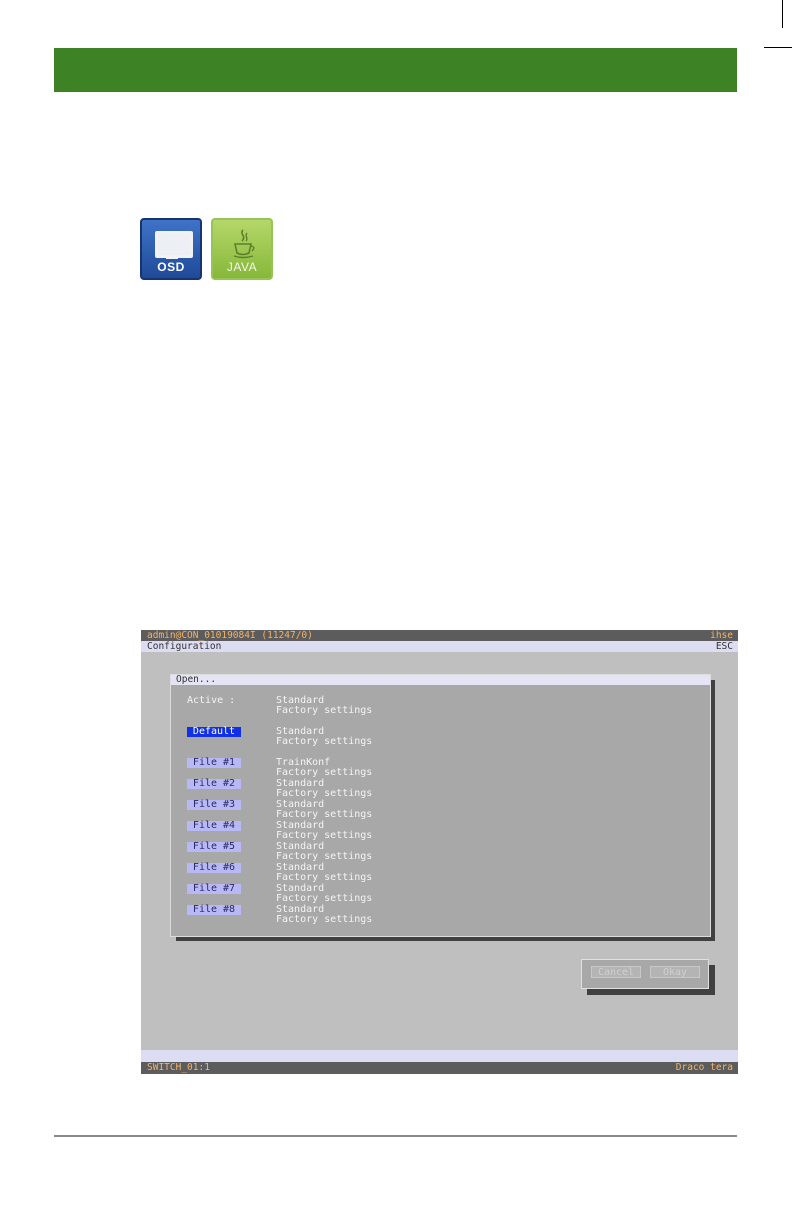  Describe the element at coordinates (214, 784) in the screenshot. I see `file-2-button: File #2` at that location.